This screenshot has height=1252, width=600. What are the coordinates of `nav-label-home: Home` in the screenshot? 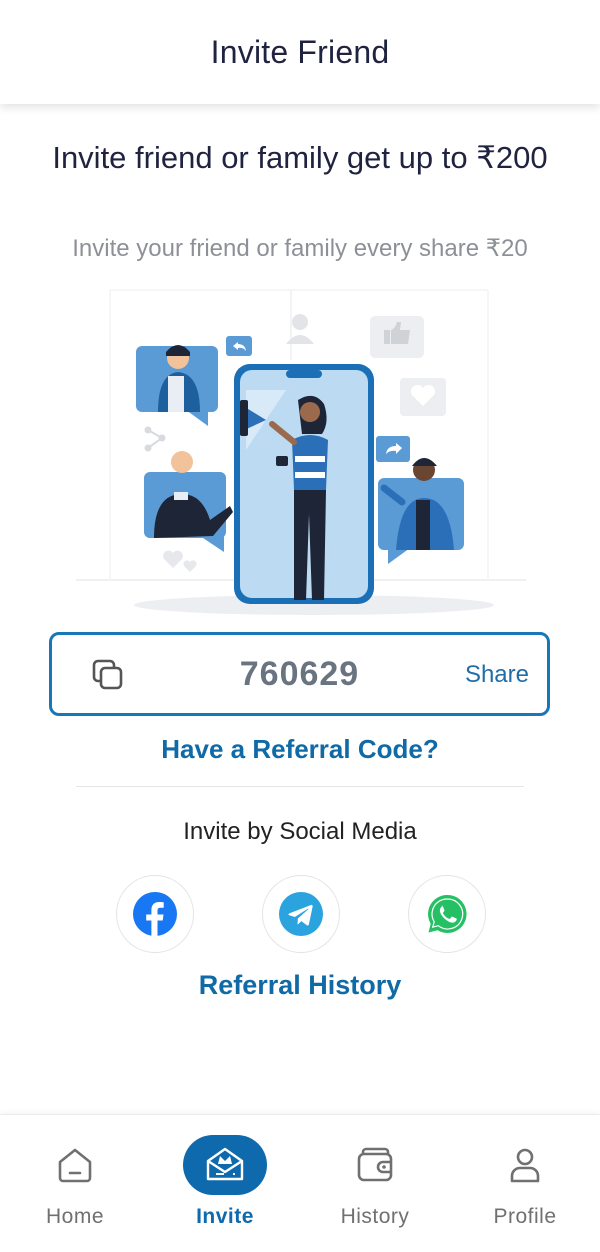 It's located at (75, 1216).